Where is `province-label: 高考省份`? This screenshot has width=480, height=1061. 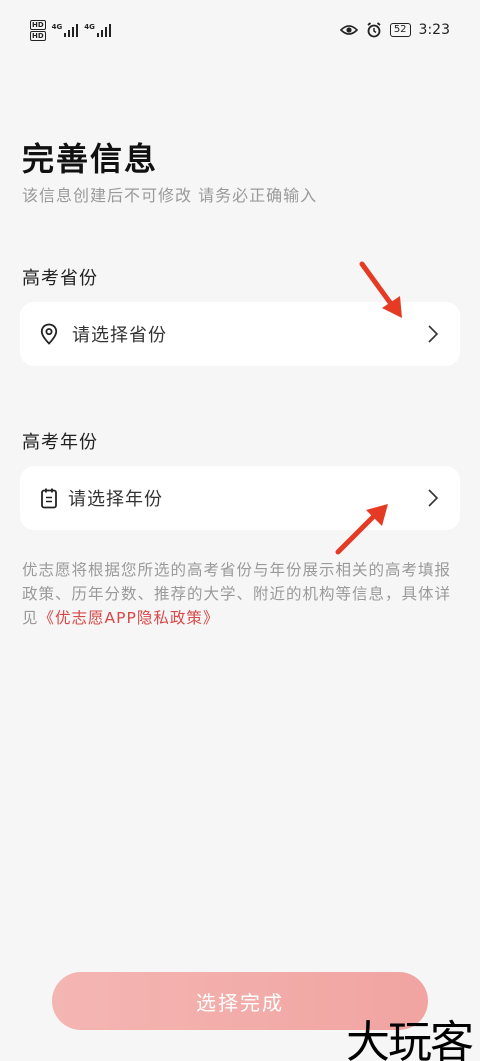
province-label: 高考省份 is located at coordinates (60, 278).